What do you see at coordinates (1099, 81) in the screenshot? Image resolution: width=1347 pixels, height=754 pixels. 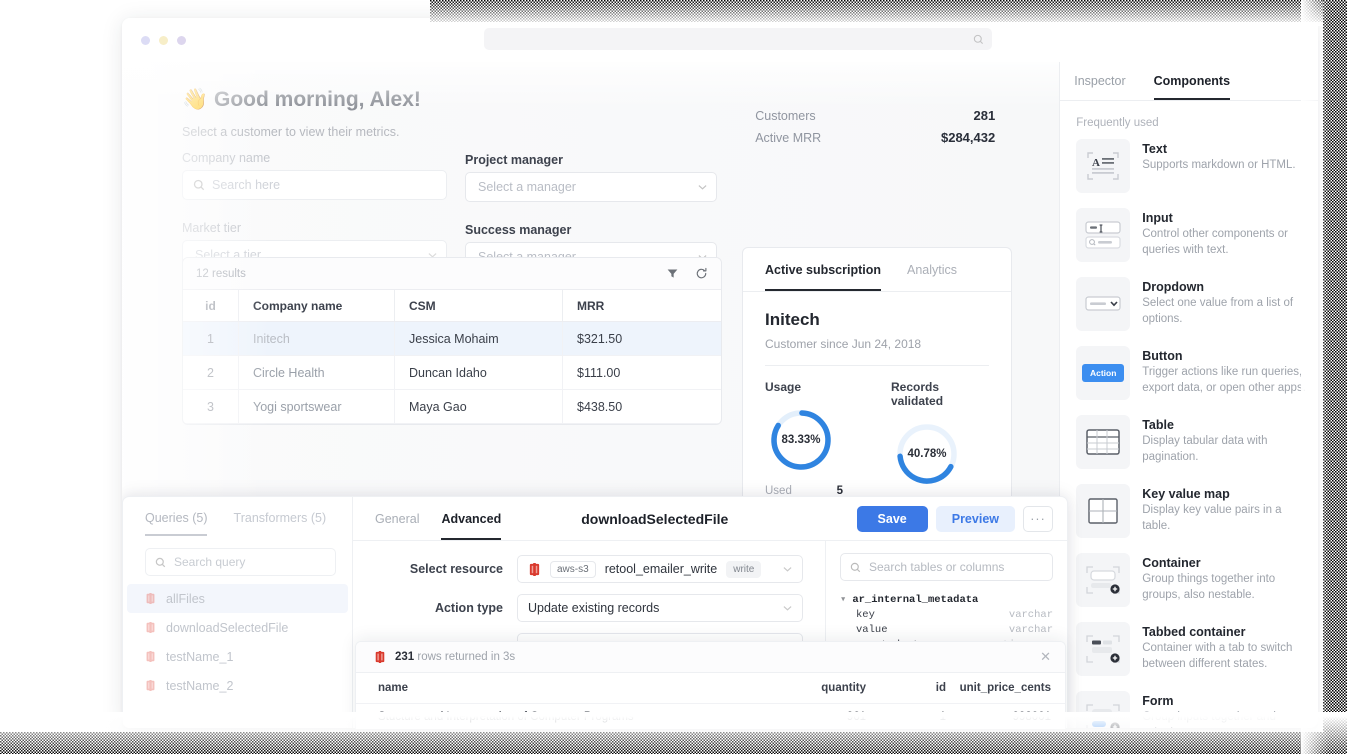 I see `tab-inspector: Inspector` at bounding box center [1099, 81].